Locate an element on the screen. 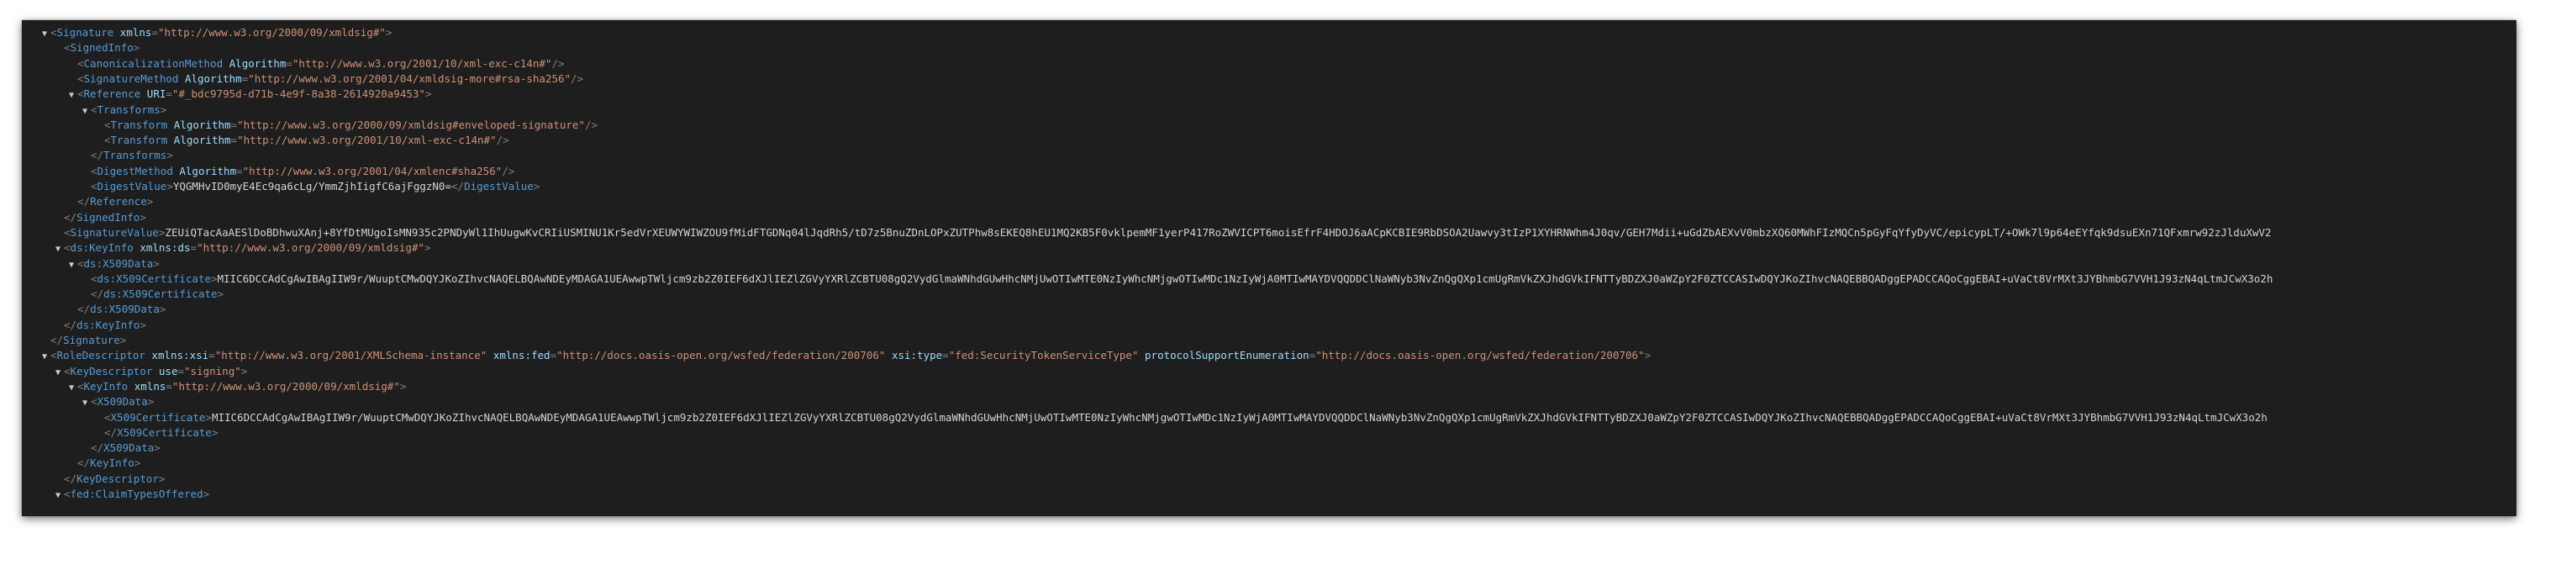 Image resolution: width=2576 pixels, height=575 pixels. xml-tag-name: SignedInfo is located at coordinates (108, 217).